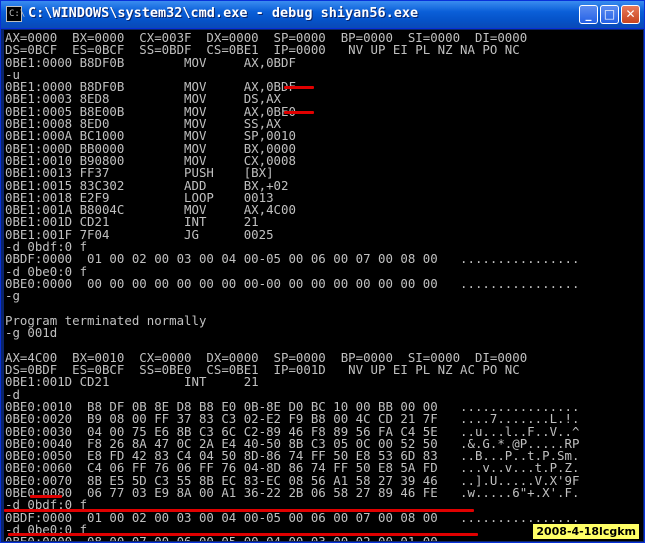 This screenshot has height=545, width=647. What do you see at coordinates (239, 510) in the screenshot?
I see `annotation-underline-0bdf-dump` at bounding box center [239, 510].